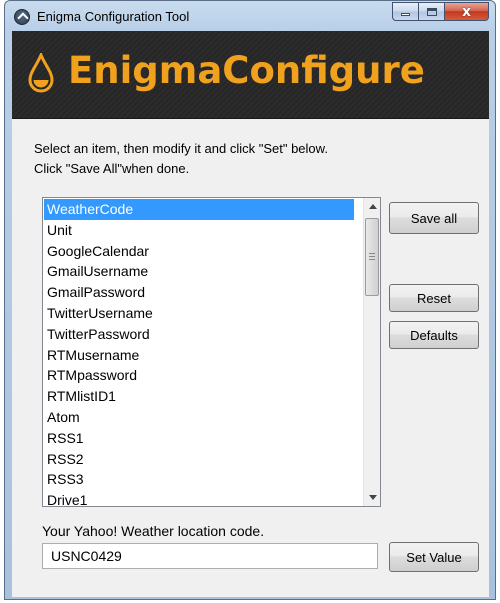 The width and height of the screenshot is (500, 603). I want to click on list-item: RSS3, so click(199, 479).